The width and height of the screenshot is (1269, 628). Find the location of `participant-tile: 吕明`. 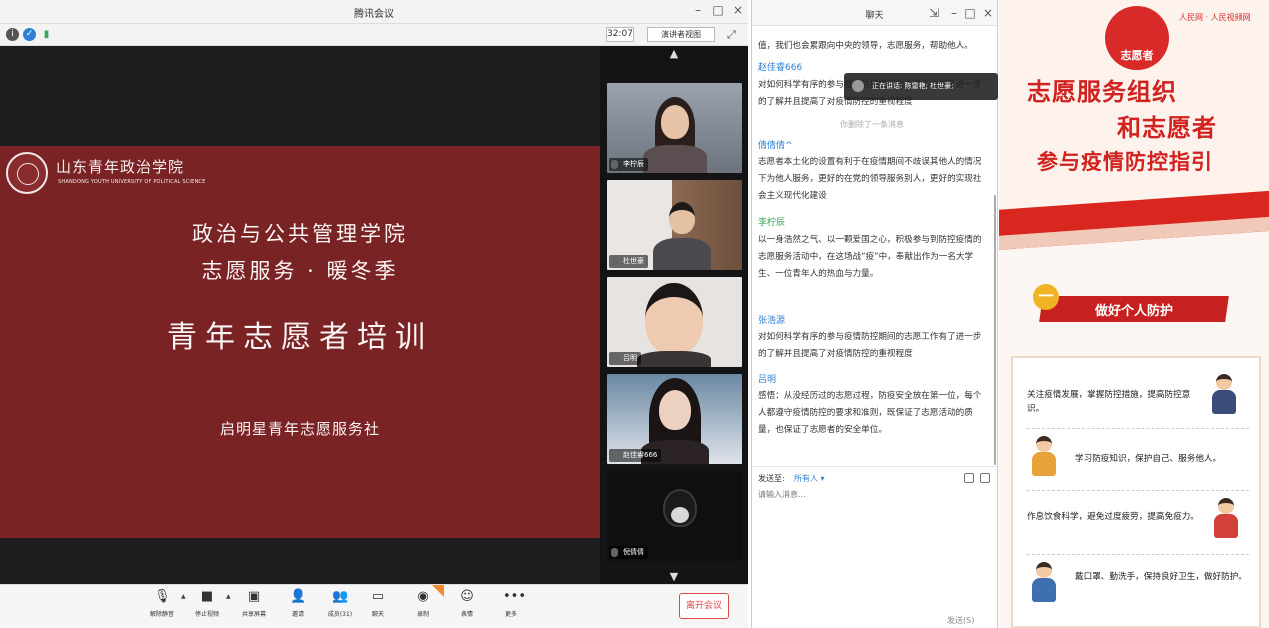

participant-tile: 吕明 is located at coordinates (674, 322).